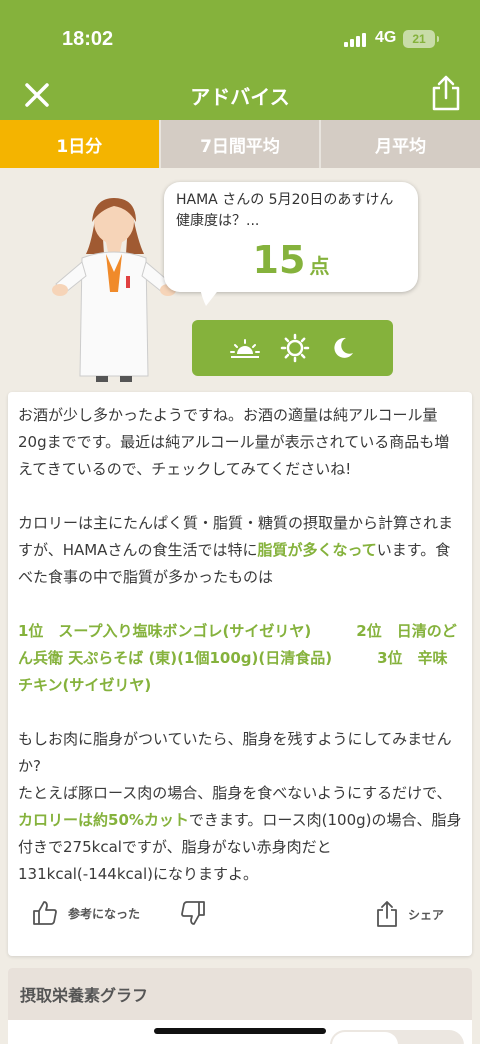  I want to click on time-of-day-selector, so click(292, 348).